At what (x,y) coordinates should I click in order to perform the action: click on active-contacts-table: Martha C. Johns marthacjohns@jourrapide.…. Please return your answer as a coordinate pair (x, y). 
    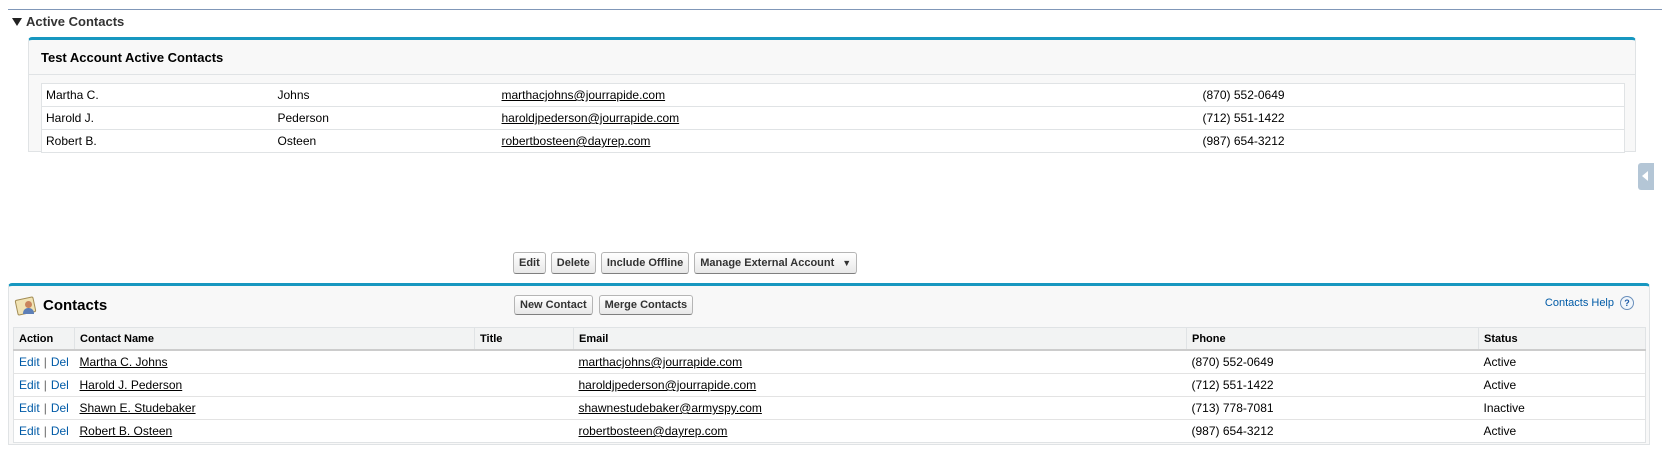
    Looking at the image, I should click on (833, 118).